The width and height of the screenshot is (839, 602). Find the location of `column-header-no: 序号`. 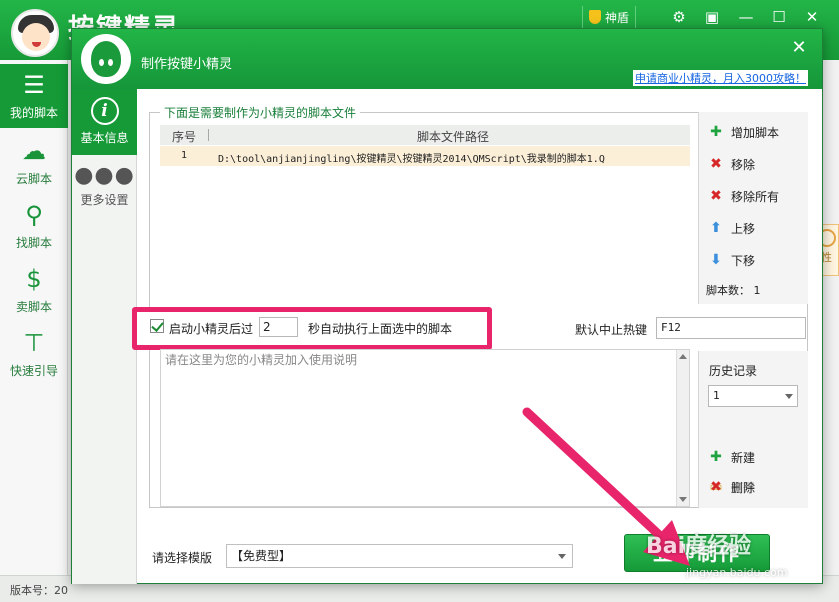

column-header-no: 序号 is located at coordinates (184, 136).